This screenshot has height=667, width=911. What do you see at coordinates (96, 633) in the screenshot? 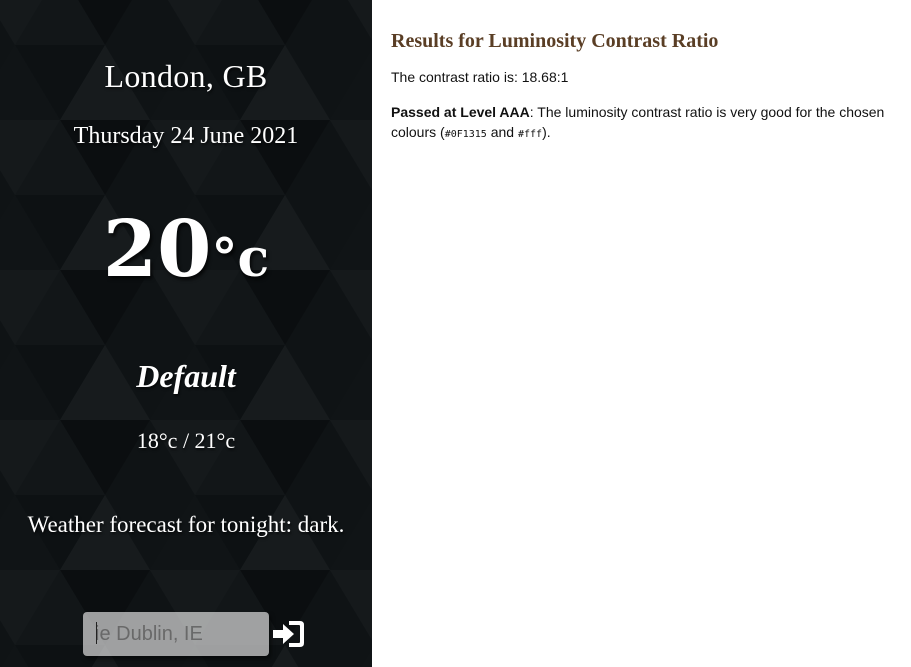
I see `text-cursor` at bounding box center [96, 633].